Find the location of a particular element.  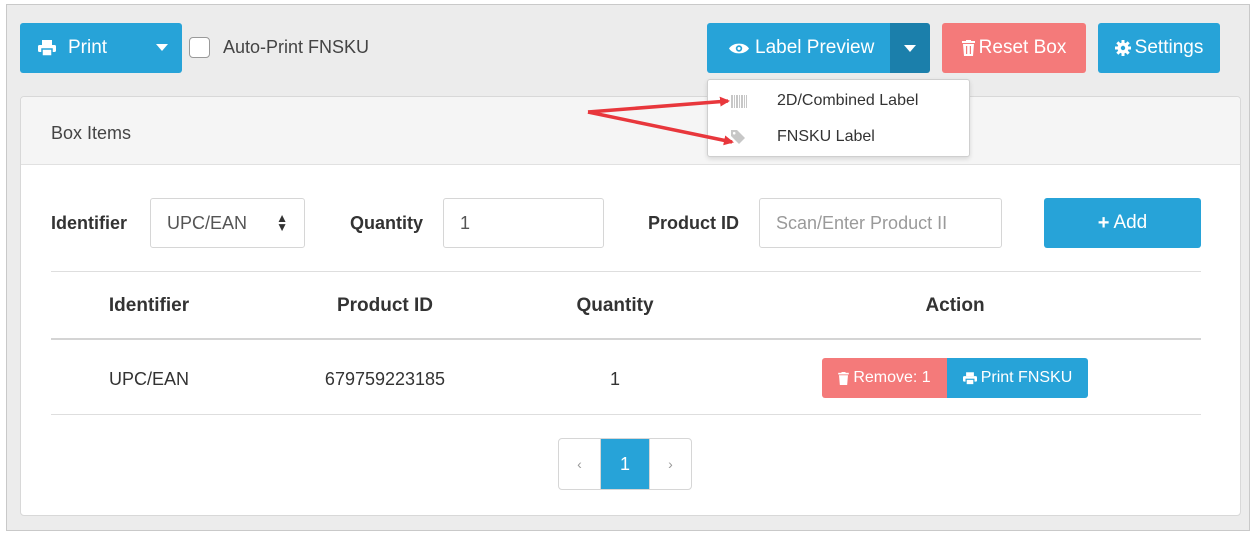

pagination-page-current: 1 is located at coordinates (625, 464).